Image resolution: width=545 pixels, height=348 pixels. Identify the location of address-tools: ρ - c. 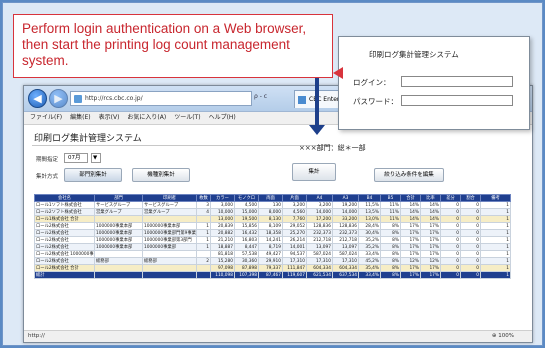
(260, 96).